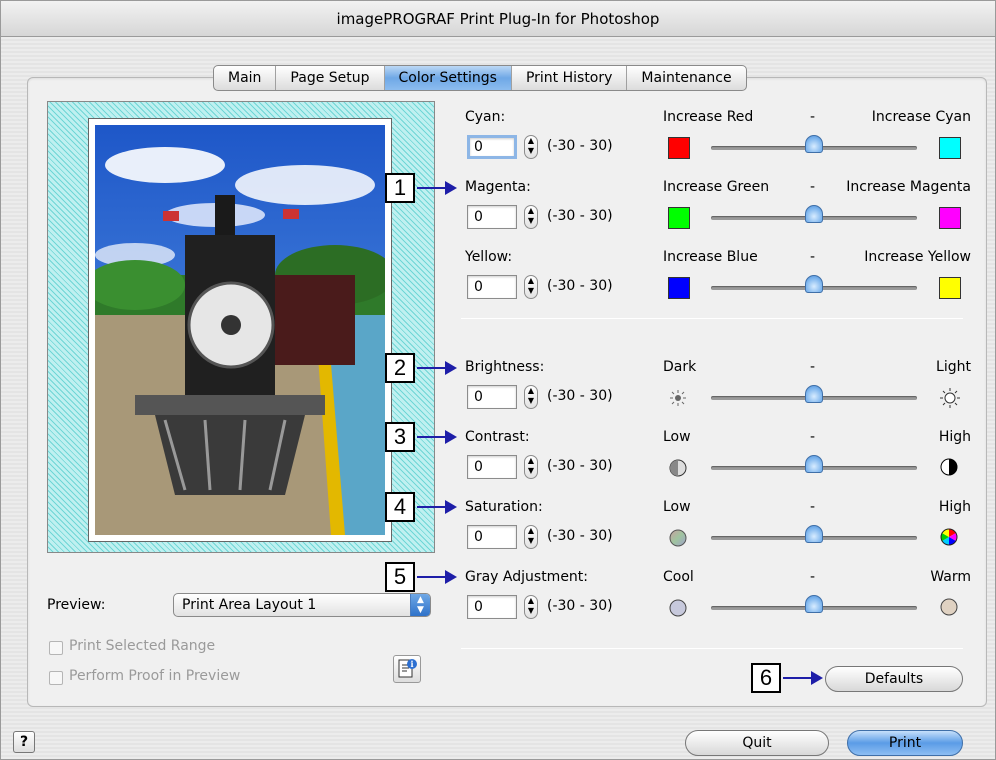  I want to click on print-button: Print, so click(905, 743).